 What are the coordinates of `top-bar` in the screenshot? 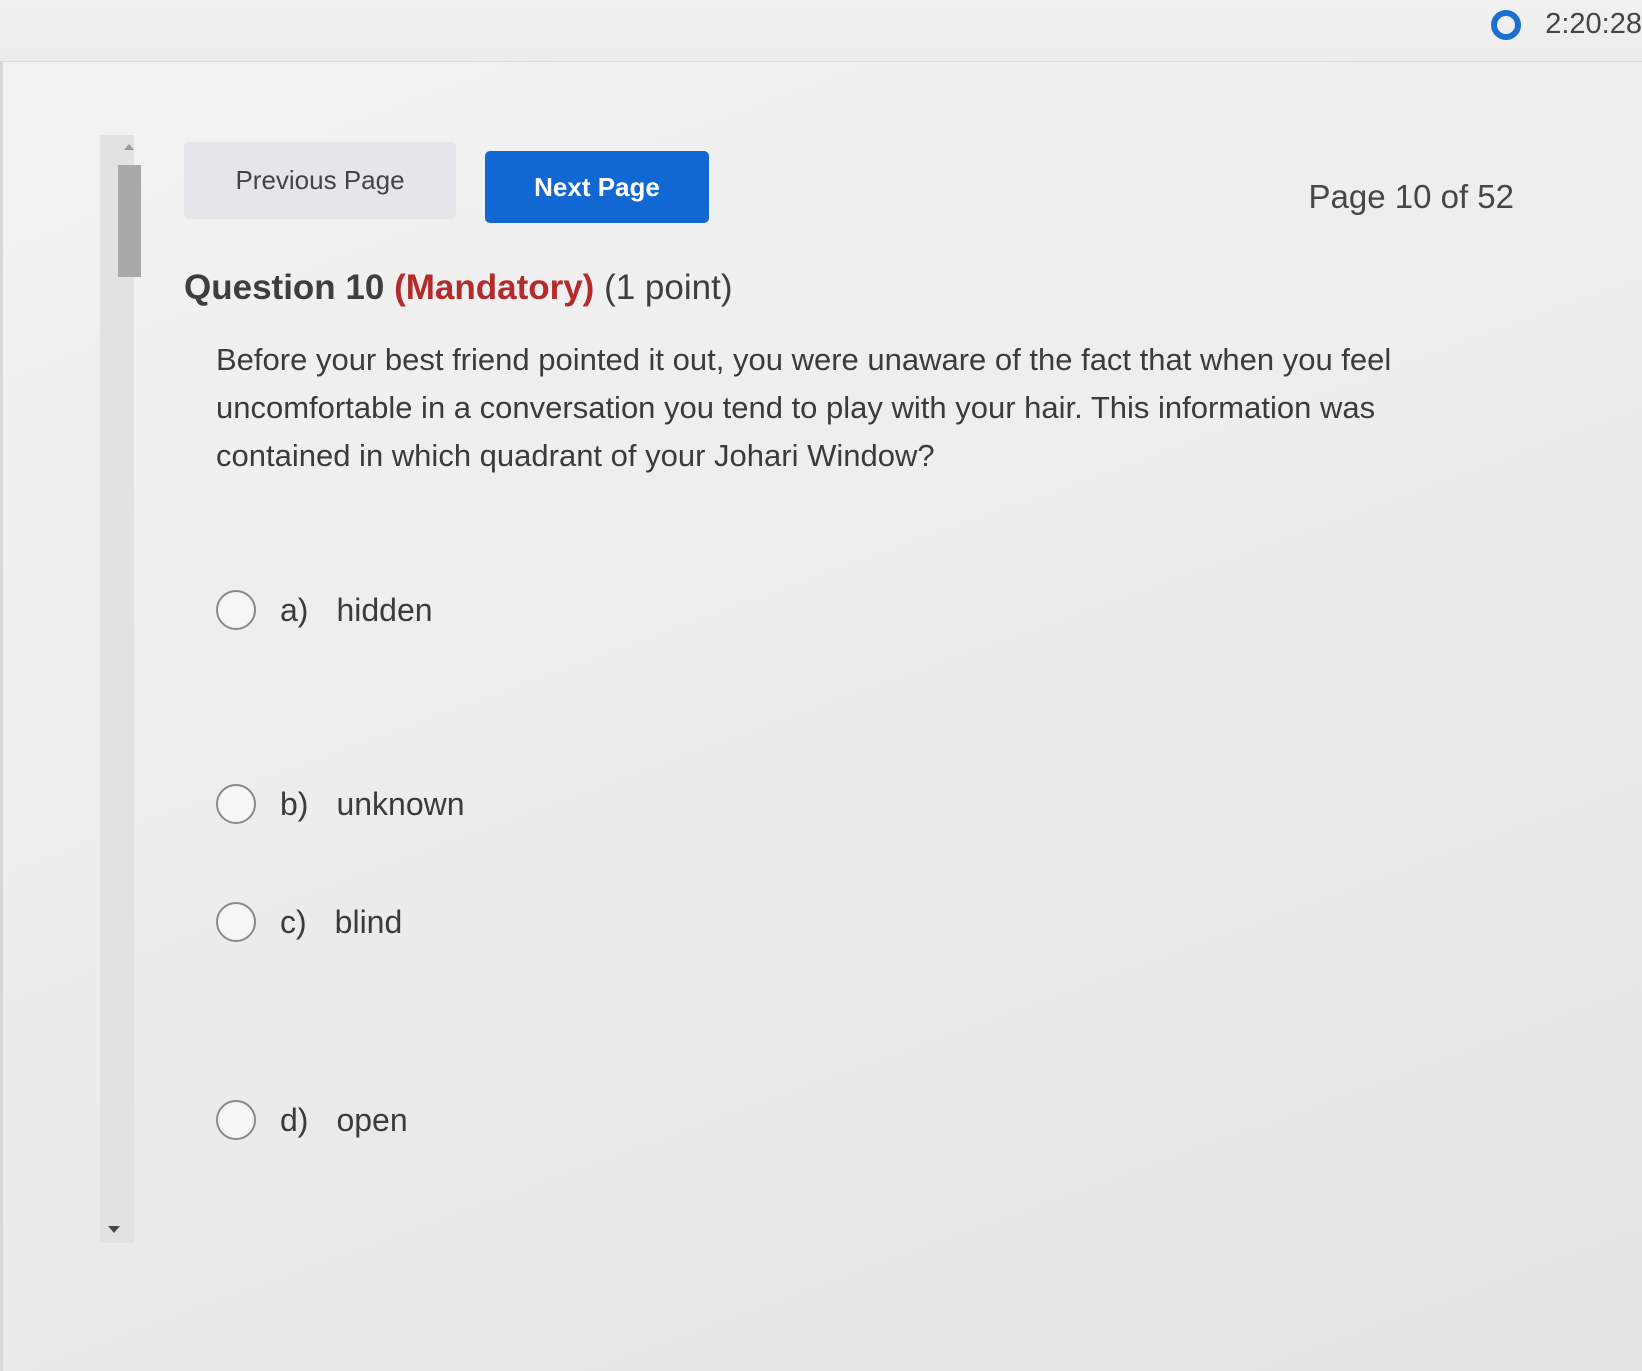 It's located at (821, 31).